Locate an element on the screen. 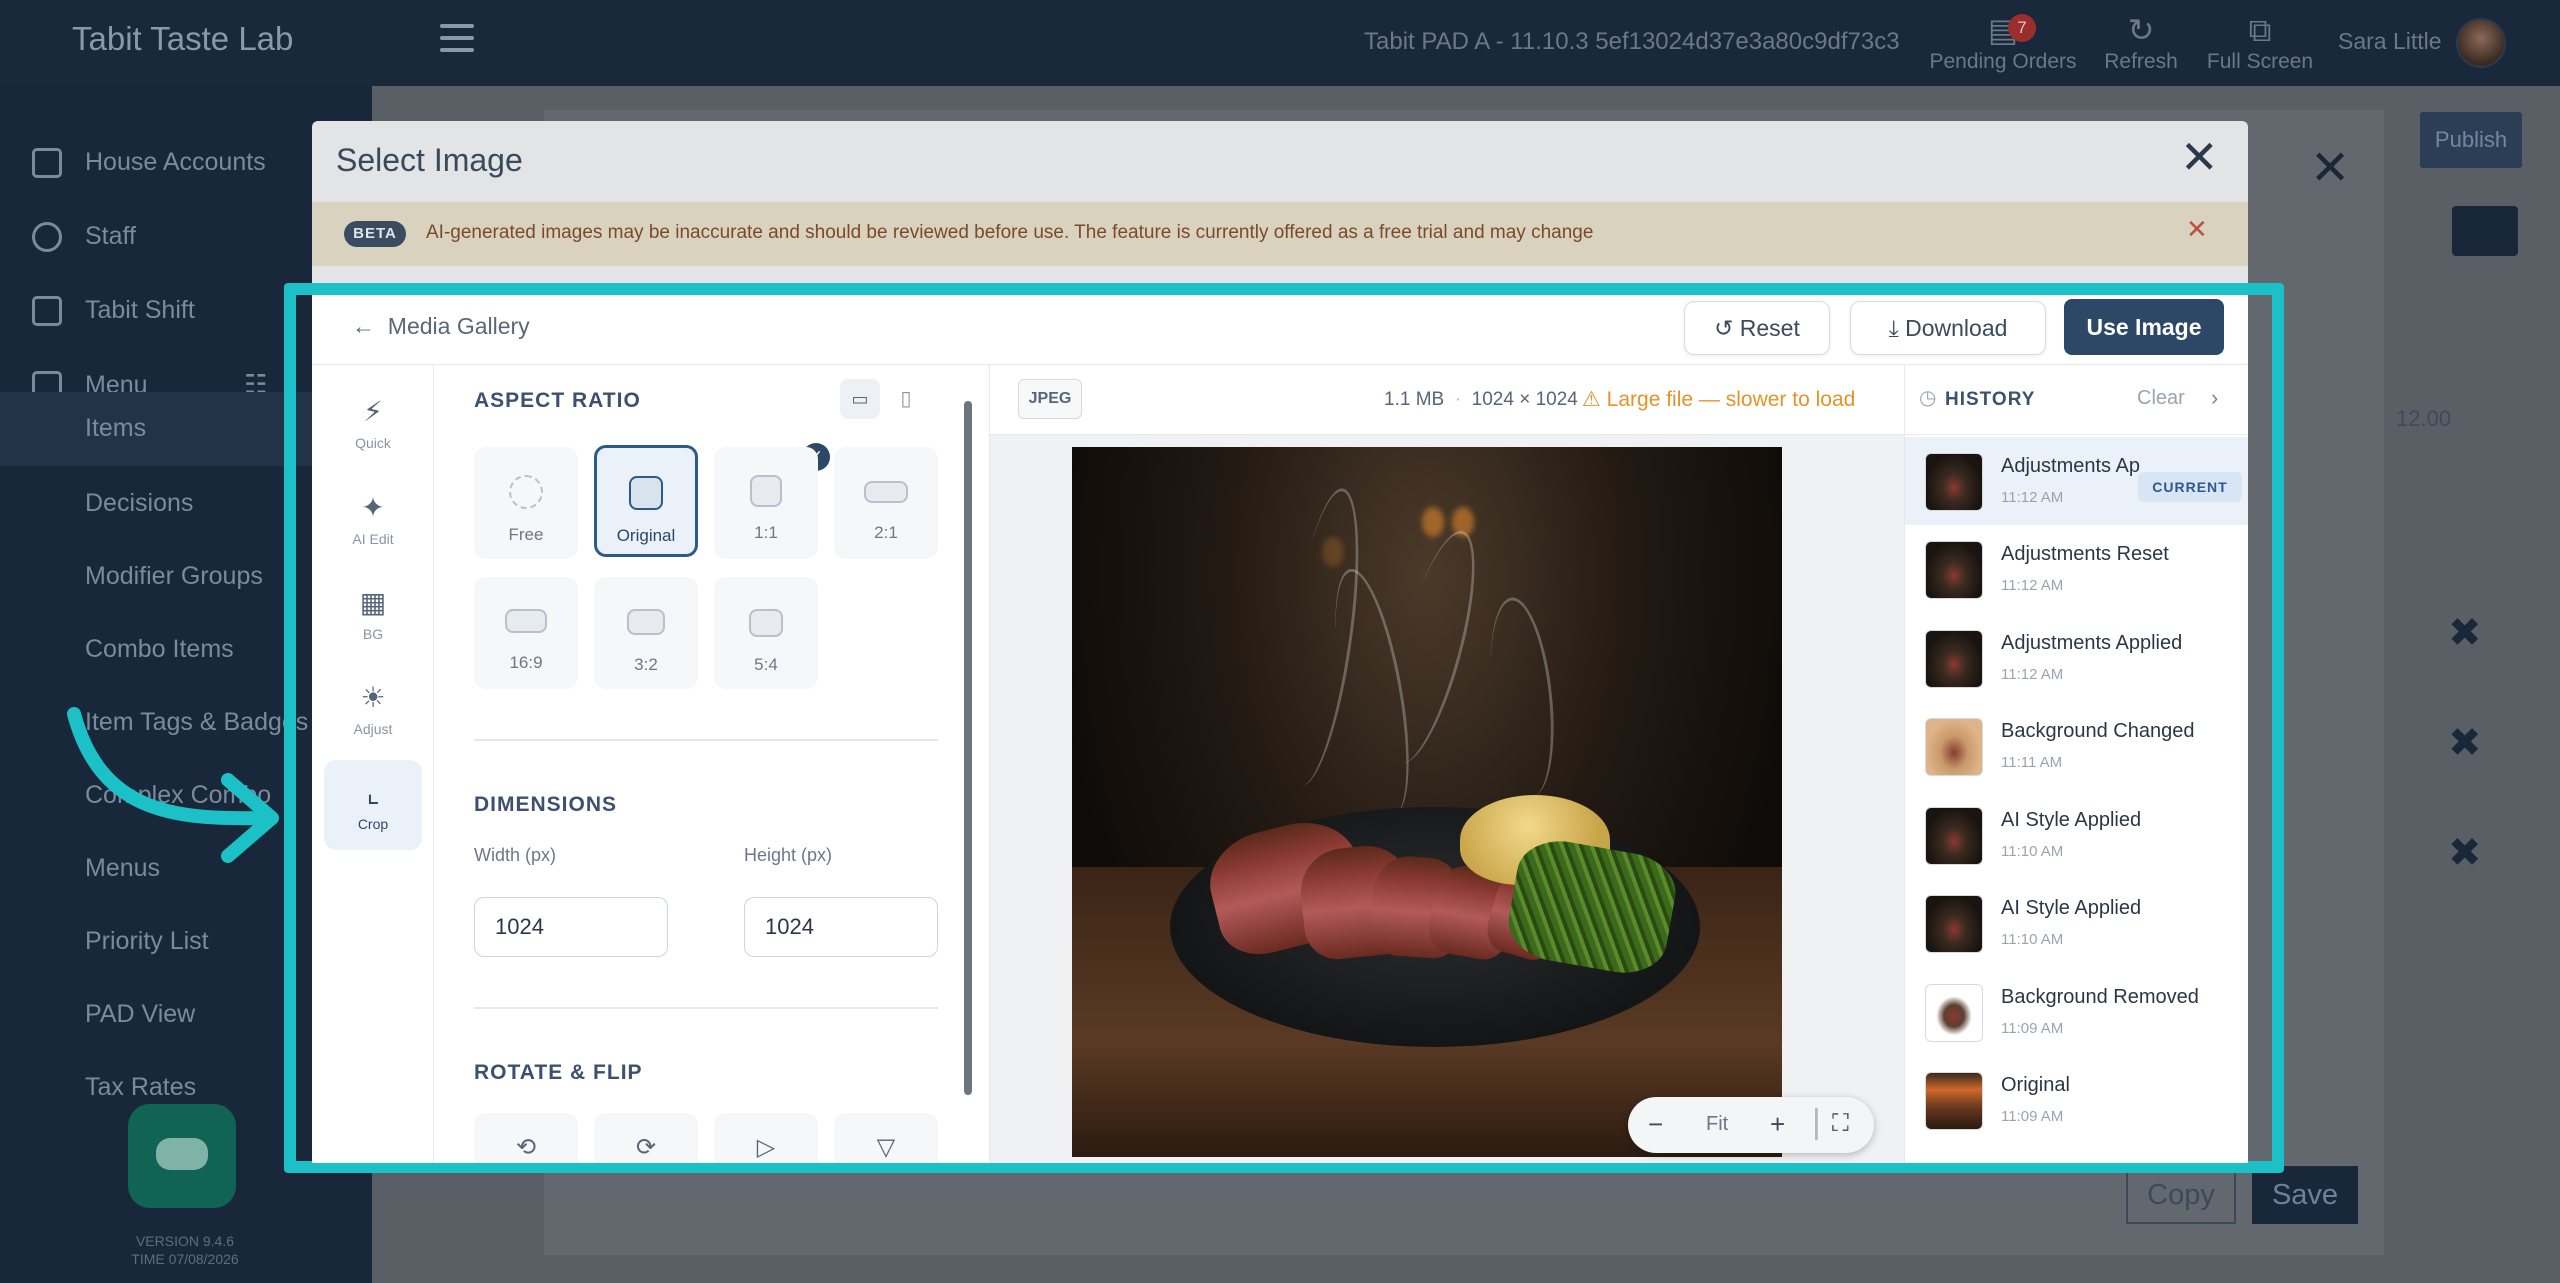  crop-icon: ⌞ is located at coordinates (373, 792).